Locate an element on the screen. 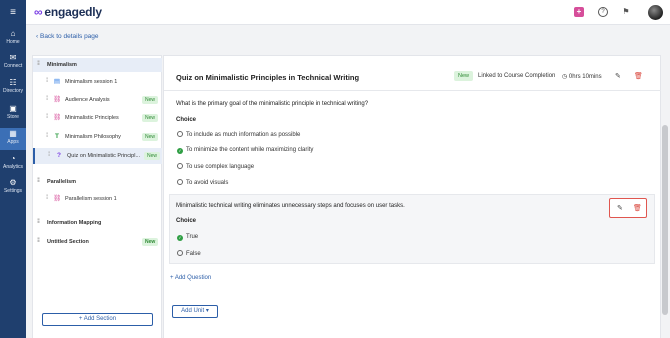  back-to-details-link: ‹ Back to details page is located at coordinates (67, 36).